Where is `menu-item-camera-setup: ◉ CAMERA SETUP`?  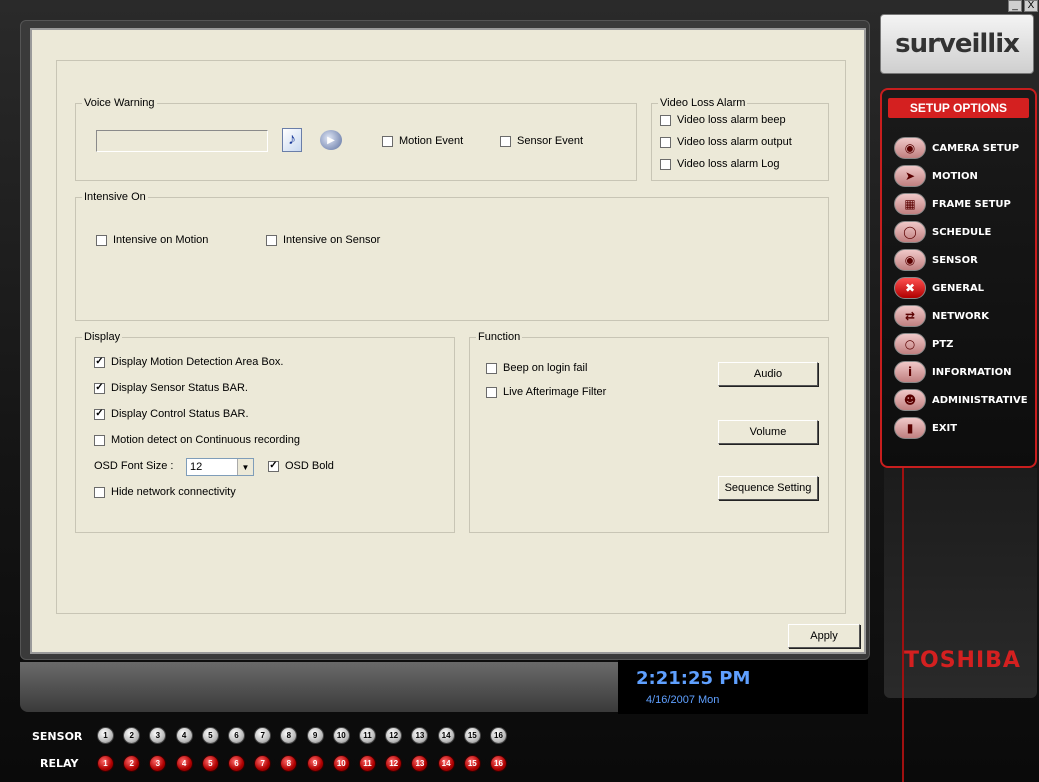 menu-item-camera-setup: ◉ CAMERA SETUP is located at coordinates (956, 148).